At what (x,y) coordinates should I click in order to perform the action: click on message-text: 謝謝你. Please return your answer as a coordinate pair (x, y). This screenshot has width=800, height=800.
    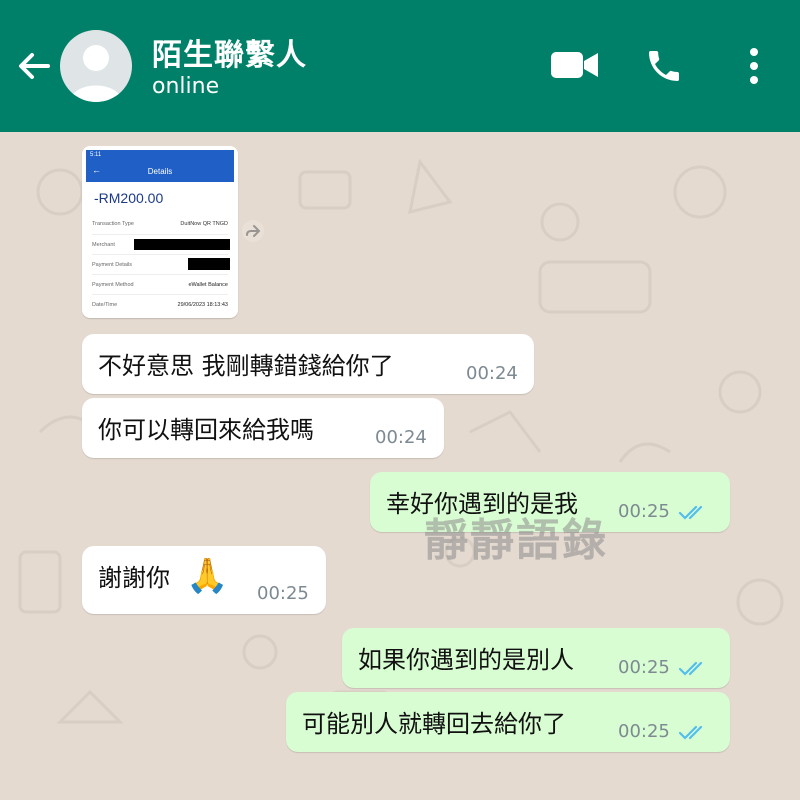
    Looking at the image, I should click on (134, 578).